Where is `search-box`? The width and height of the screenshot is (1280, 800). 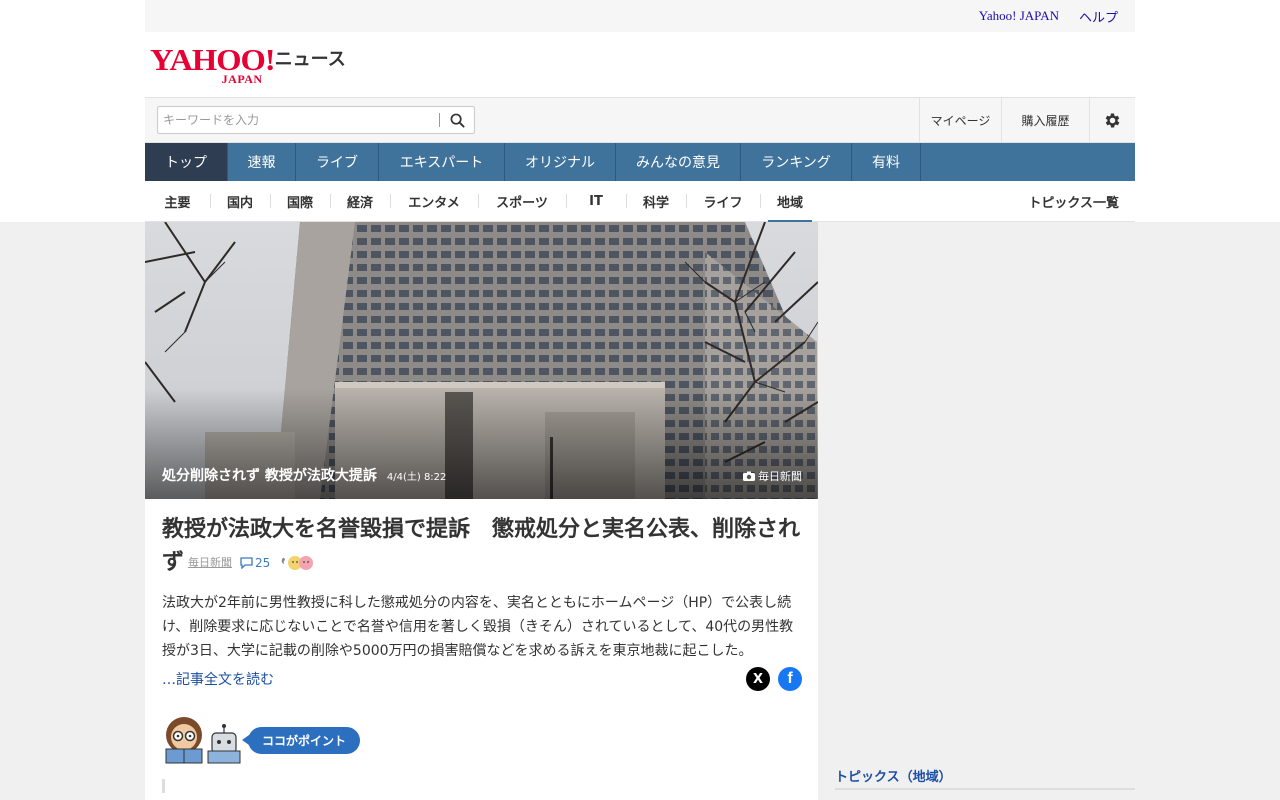 search-box is located at coordinates (316, 120).